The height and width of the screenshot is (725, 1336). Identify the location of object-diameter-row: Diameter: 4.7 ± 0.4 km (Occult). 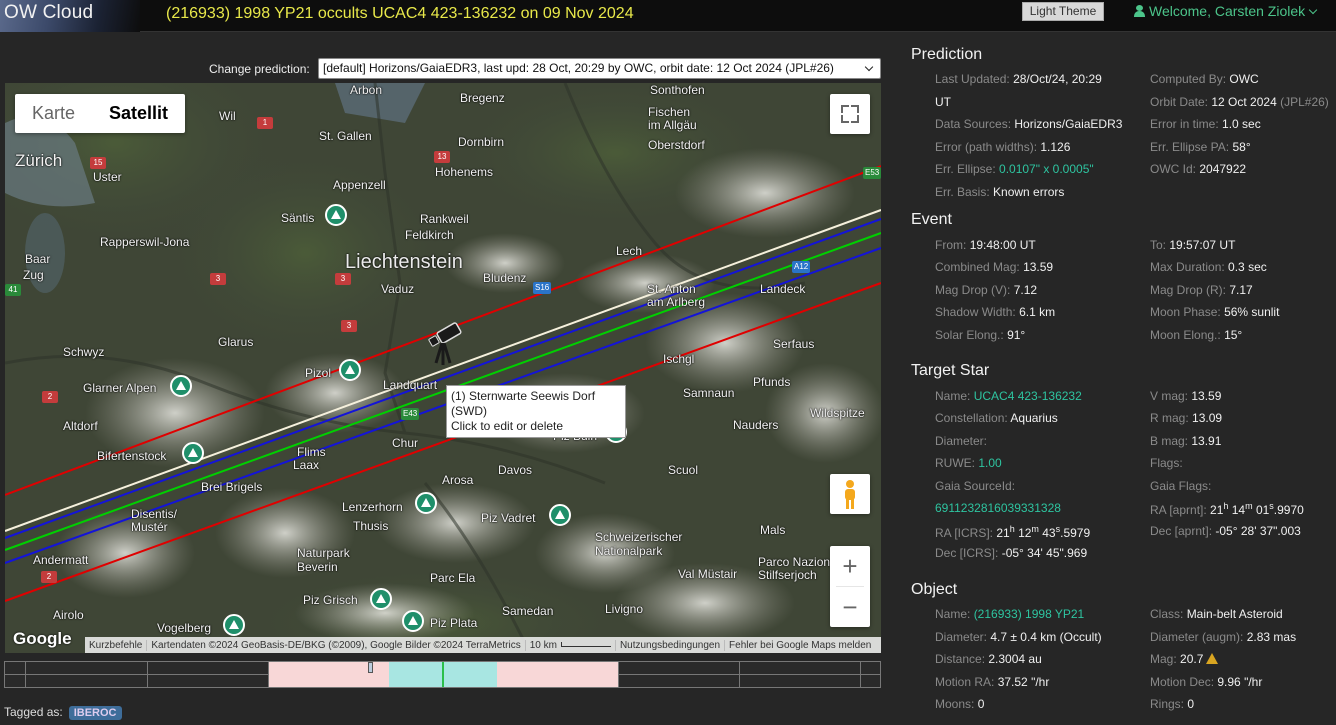
(1018, 637).